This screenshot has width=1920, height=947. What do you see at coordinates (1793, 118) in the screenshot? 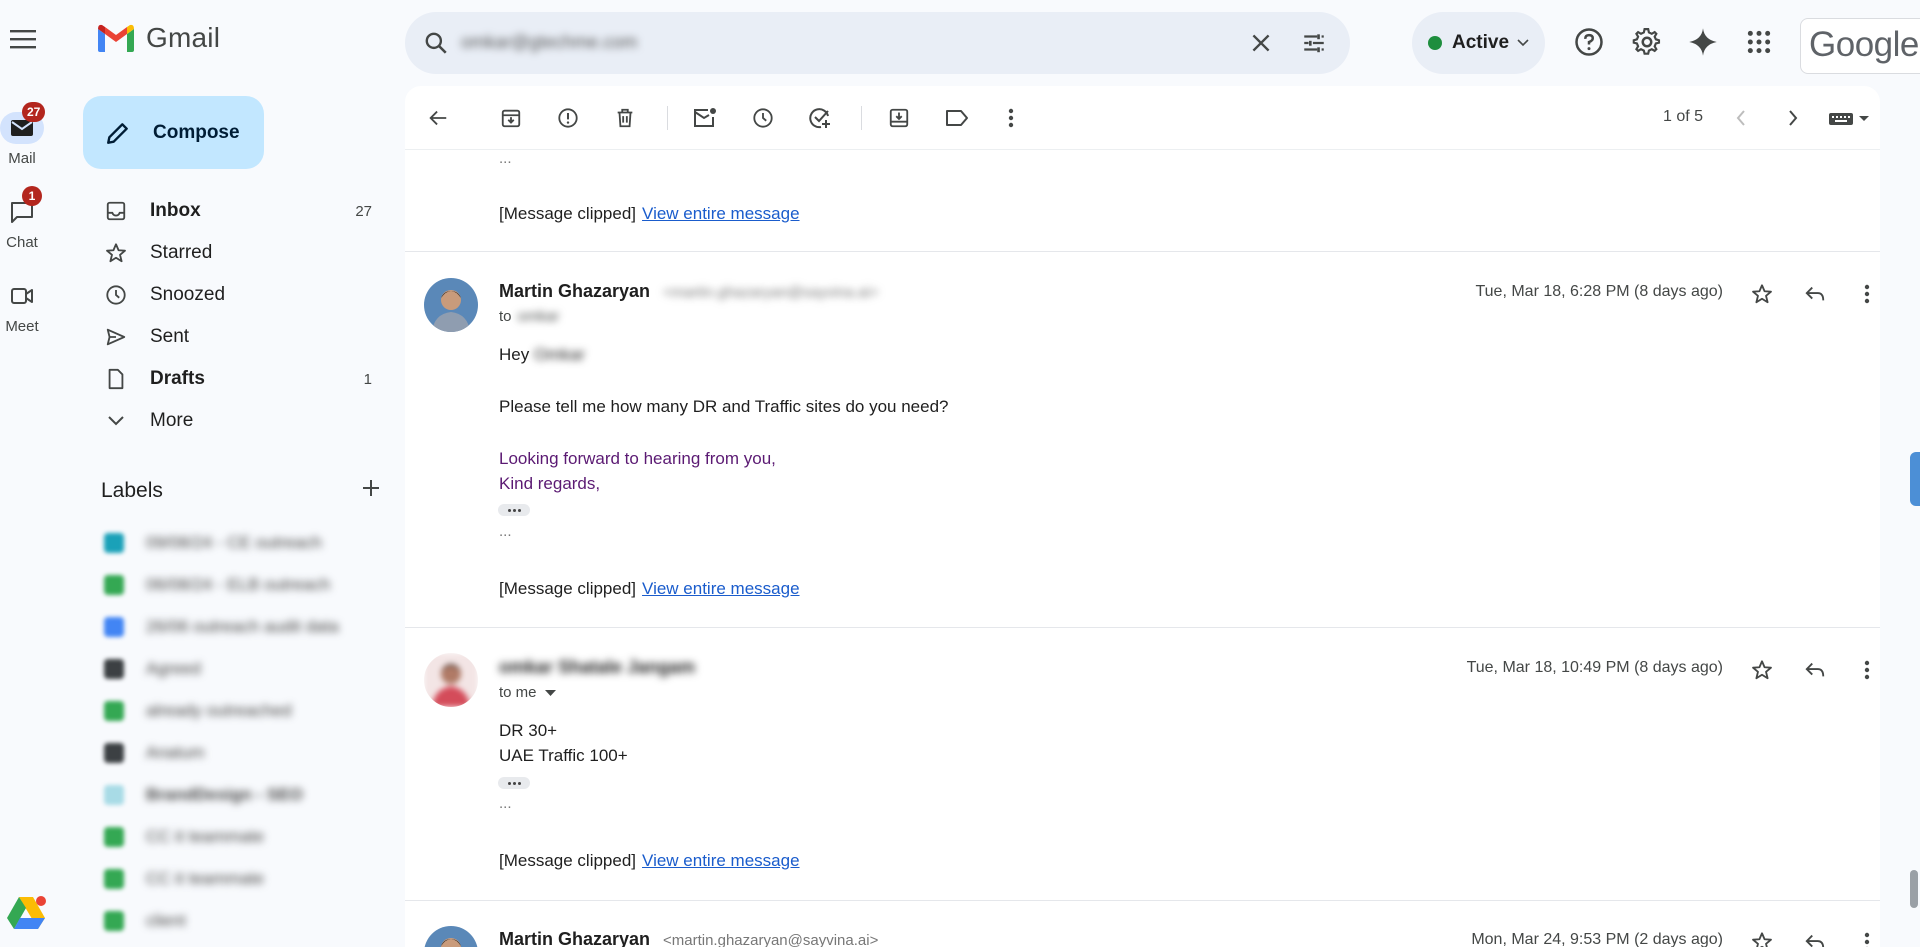
I see `chevron-right-icon` at bounding box center [1793, 118].